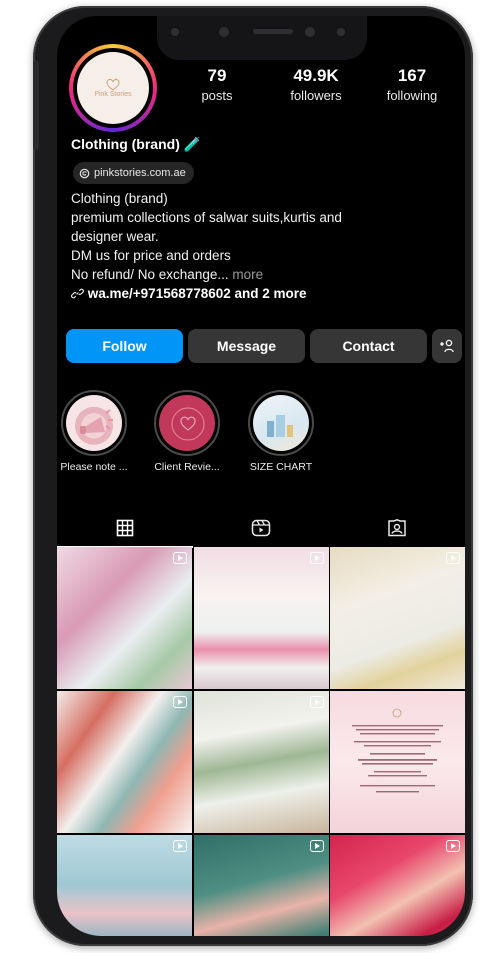  I want to click on size-chart-highlight-icon, so click(281, 423).